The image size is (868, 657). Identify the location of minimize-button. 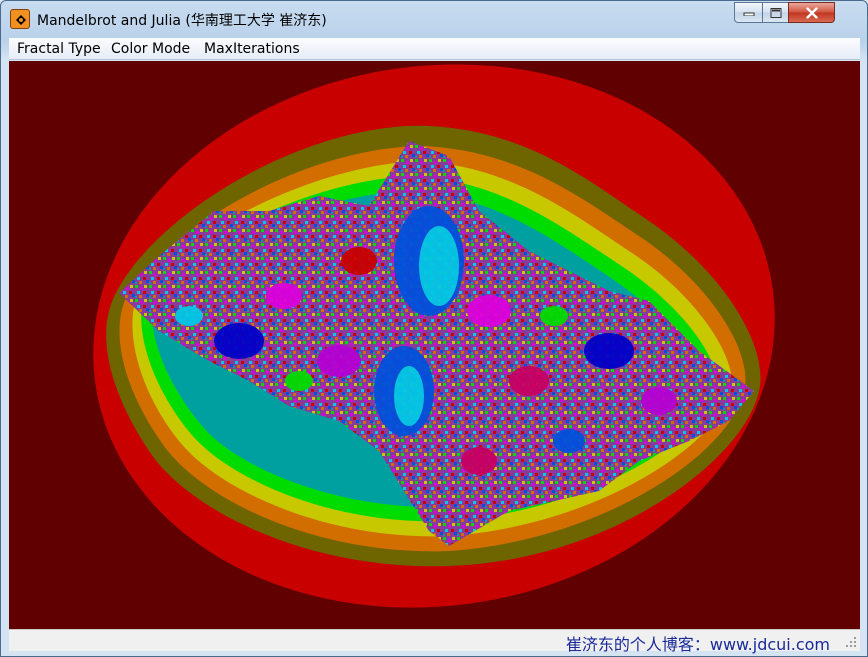
(748, 12).